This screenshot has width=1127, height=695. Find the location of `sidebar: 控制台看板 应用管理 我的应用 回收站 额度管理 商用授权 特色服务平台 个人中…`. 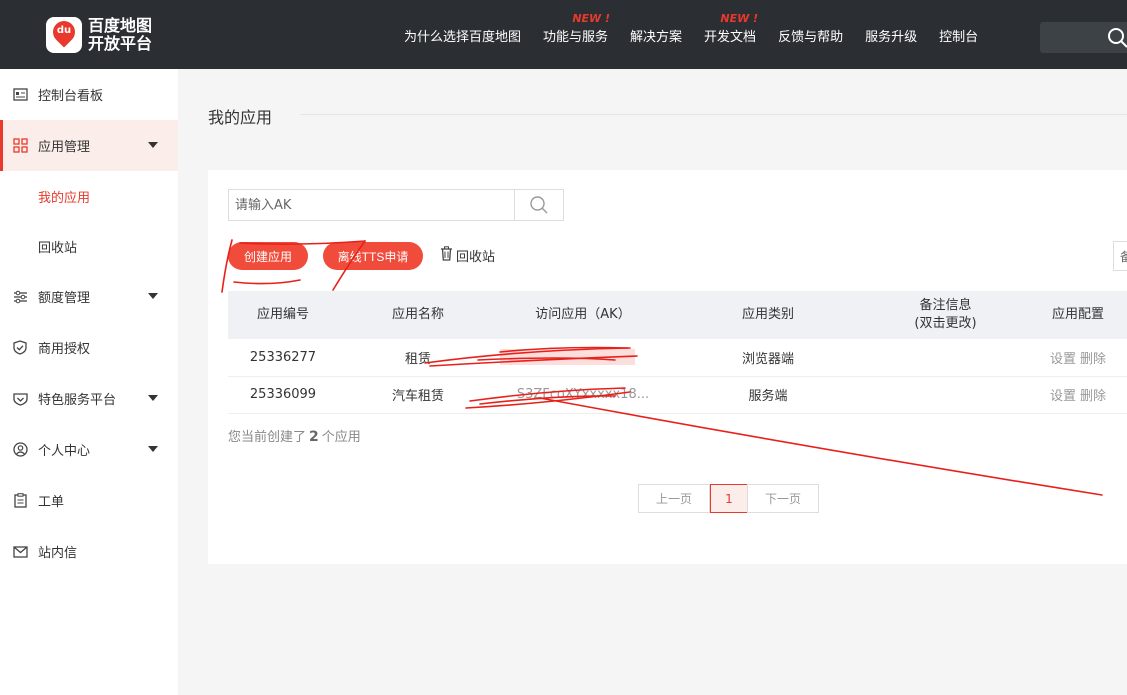

sidebar: 控制台看板 应用管理 我的应用 回收站 额度管理 商用授权 特色服务平台 个人中… is located at coordinates (89, 382).